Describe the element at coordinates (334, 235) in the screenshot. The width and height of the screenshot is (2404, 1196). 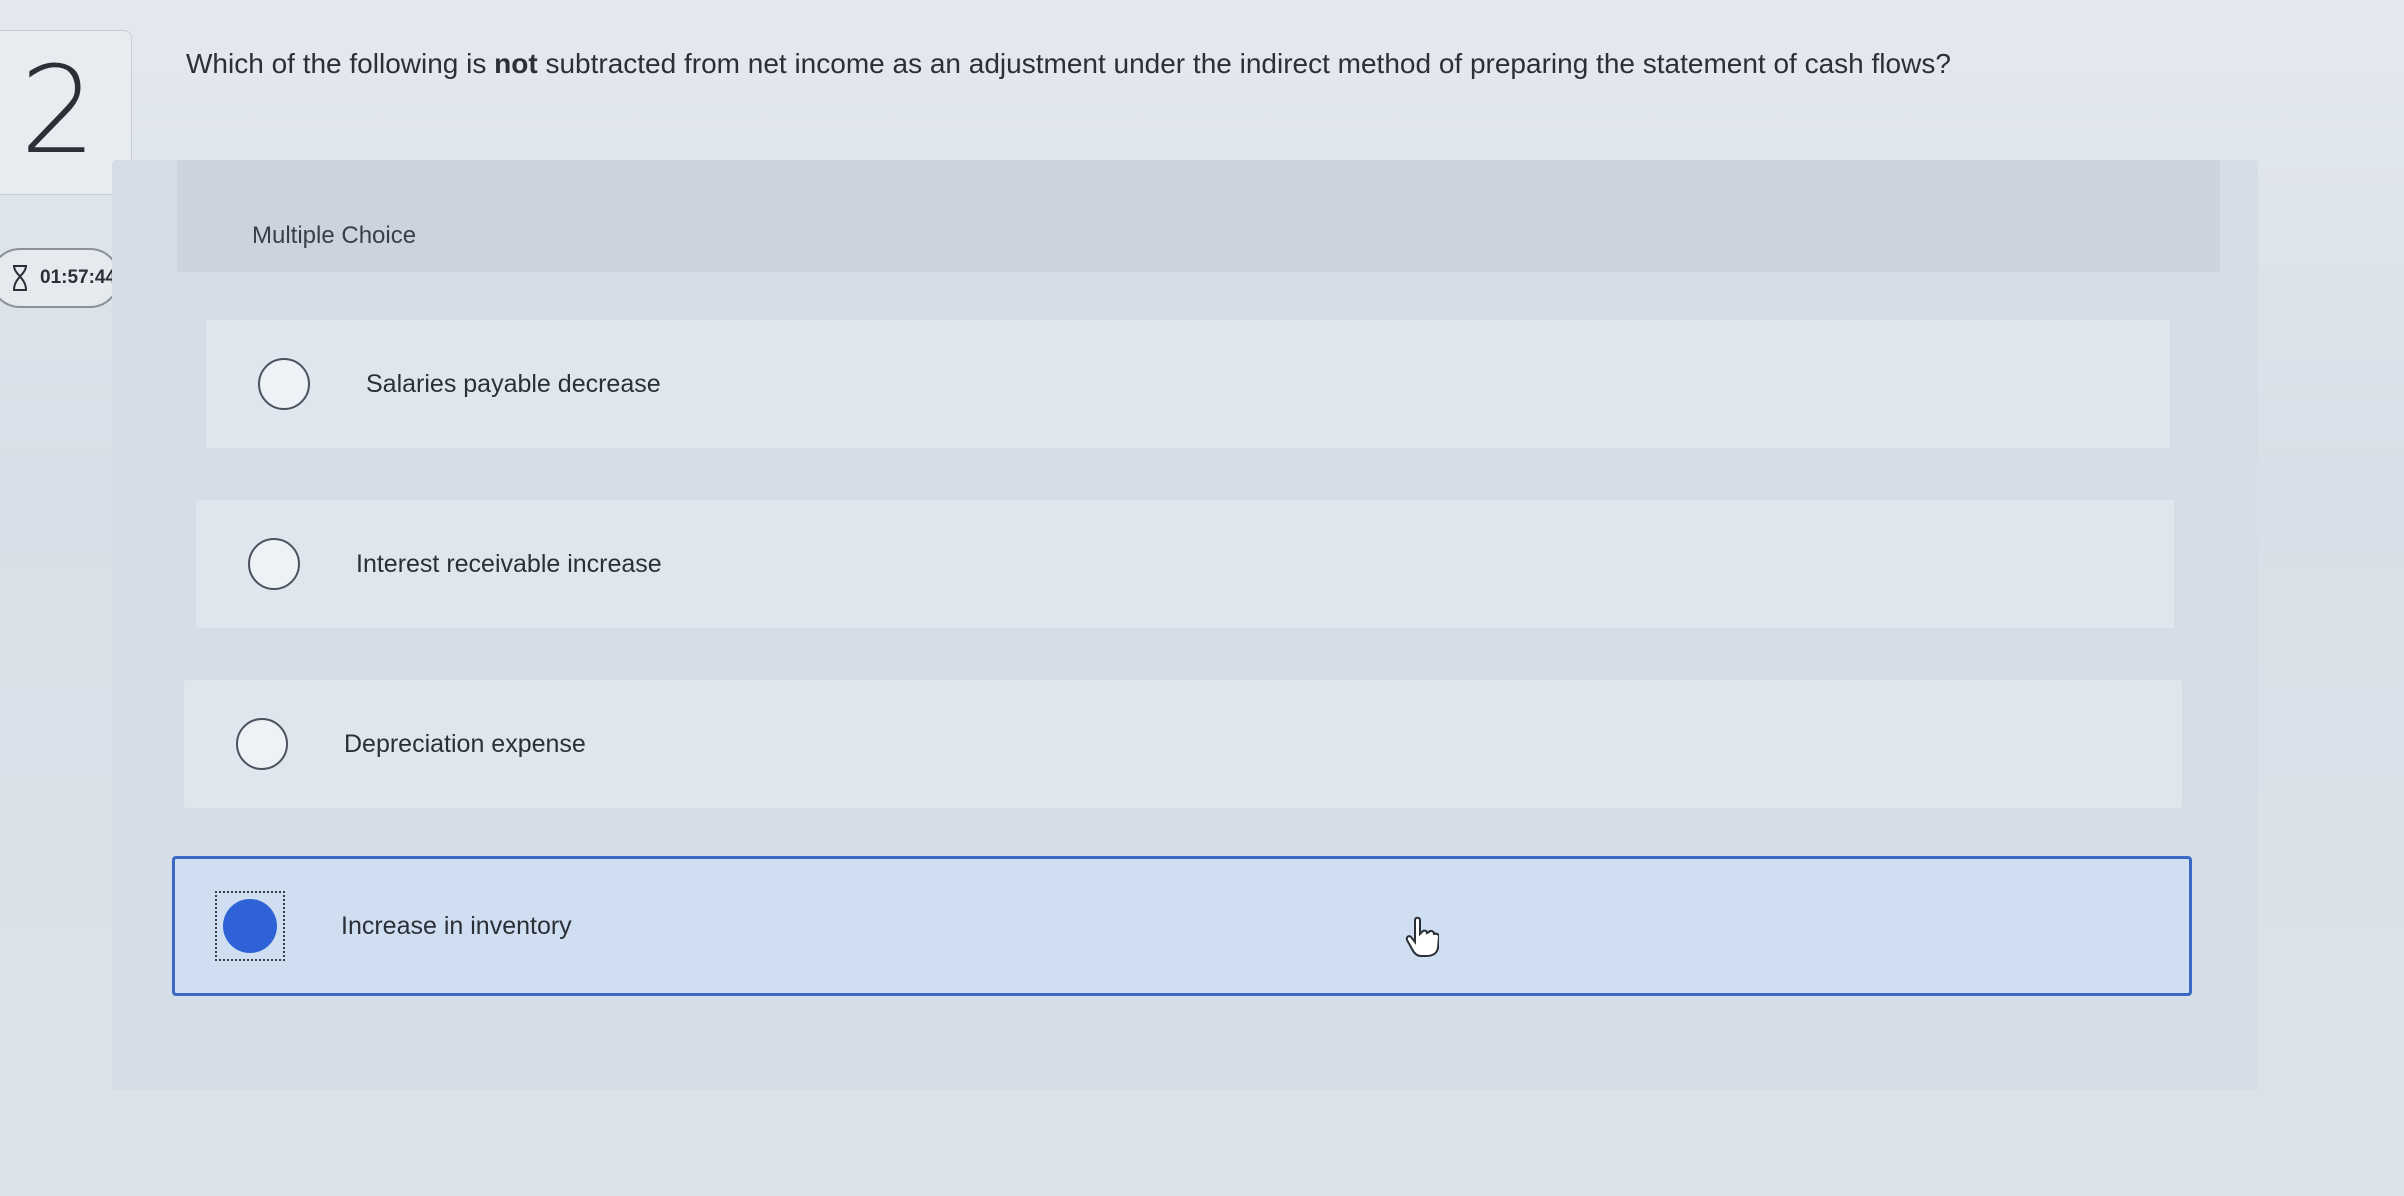
I see `multiple-choice-label: Multiple Choice` at that location.